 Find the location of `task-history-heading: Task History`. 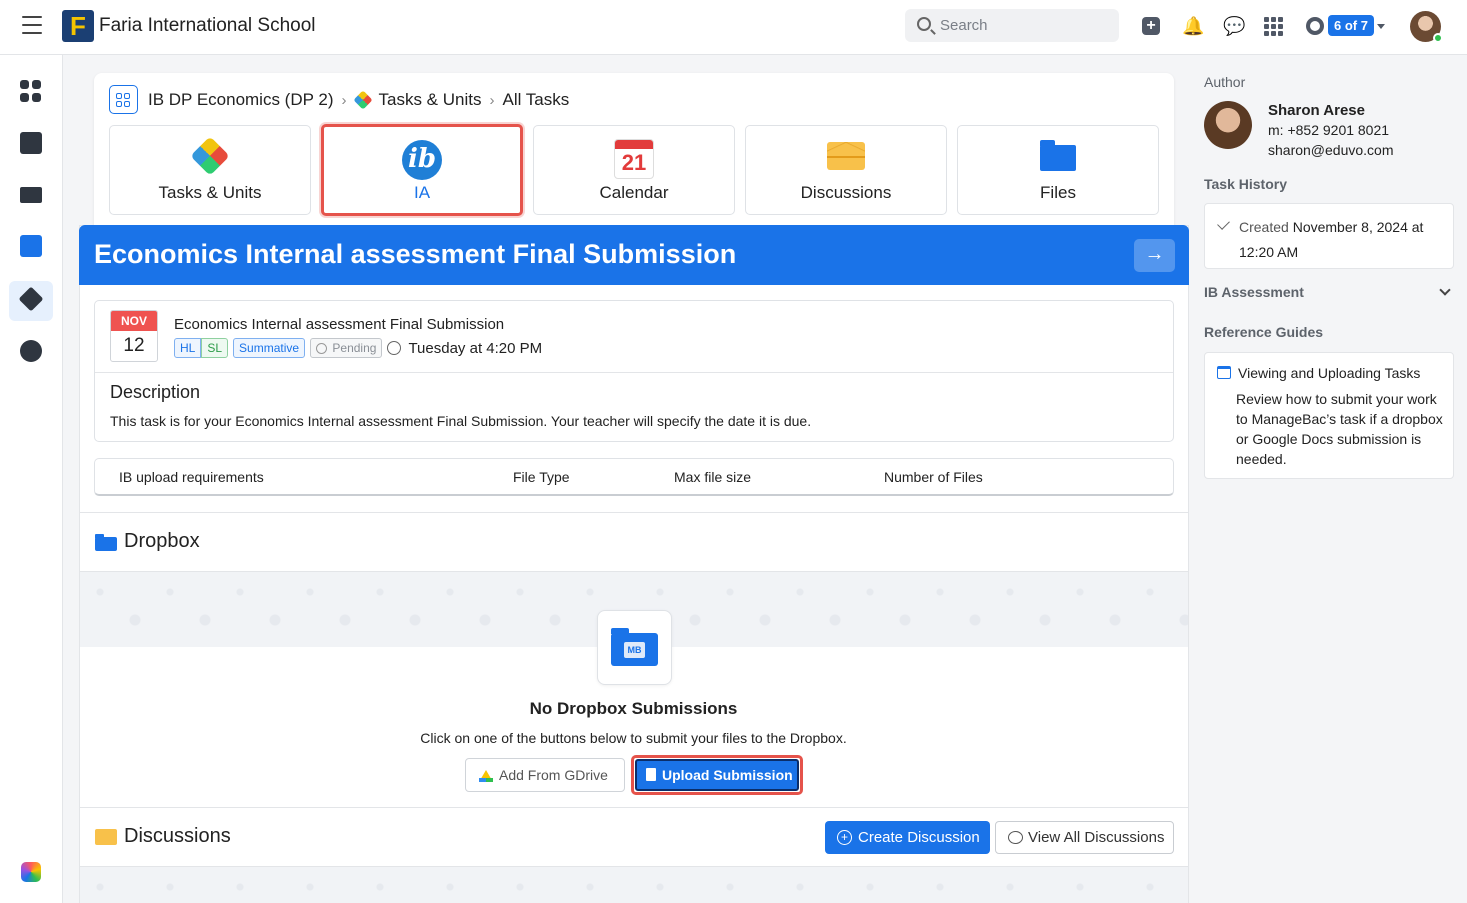

task-history-heading: Task History is located at coordinates (1245, 184).